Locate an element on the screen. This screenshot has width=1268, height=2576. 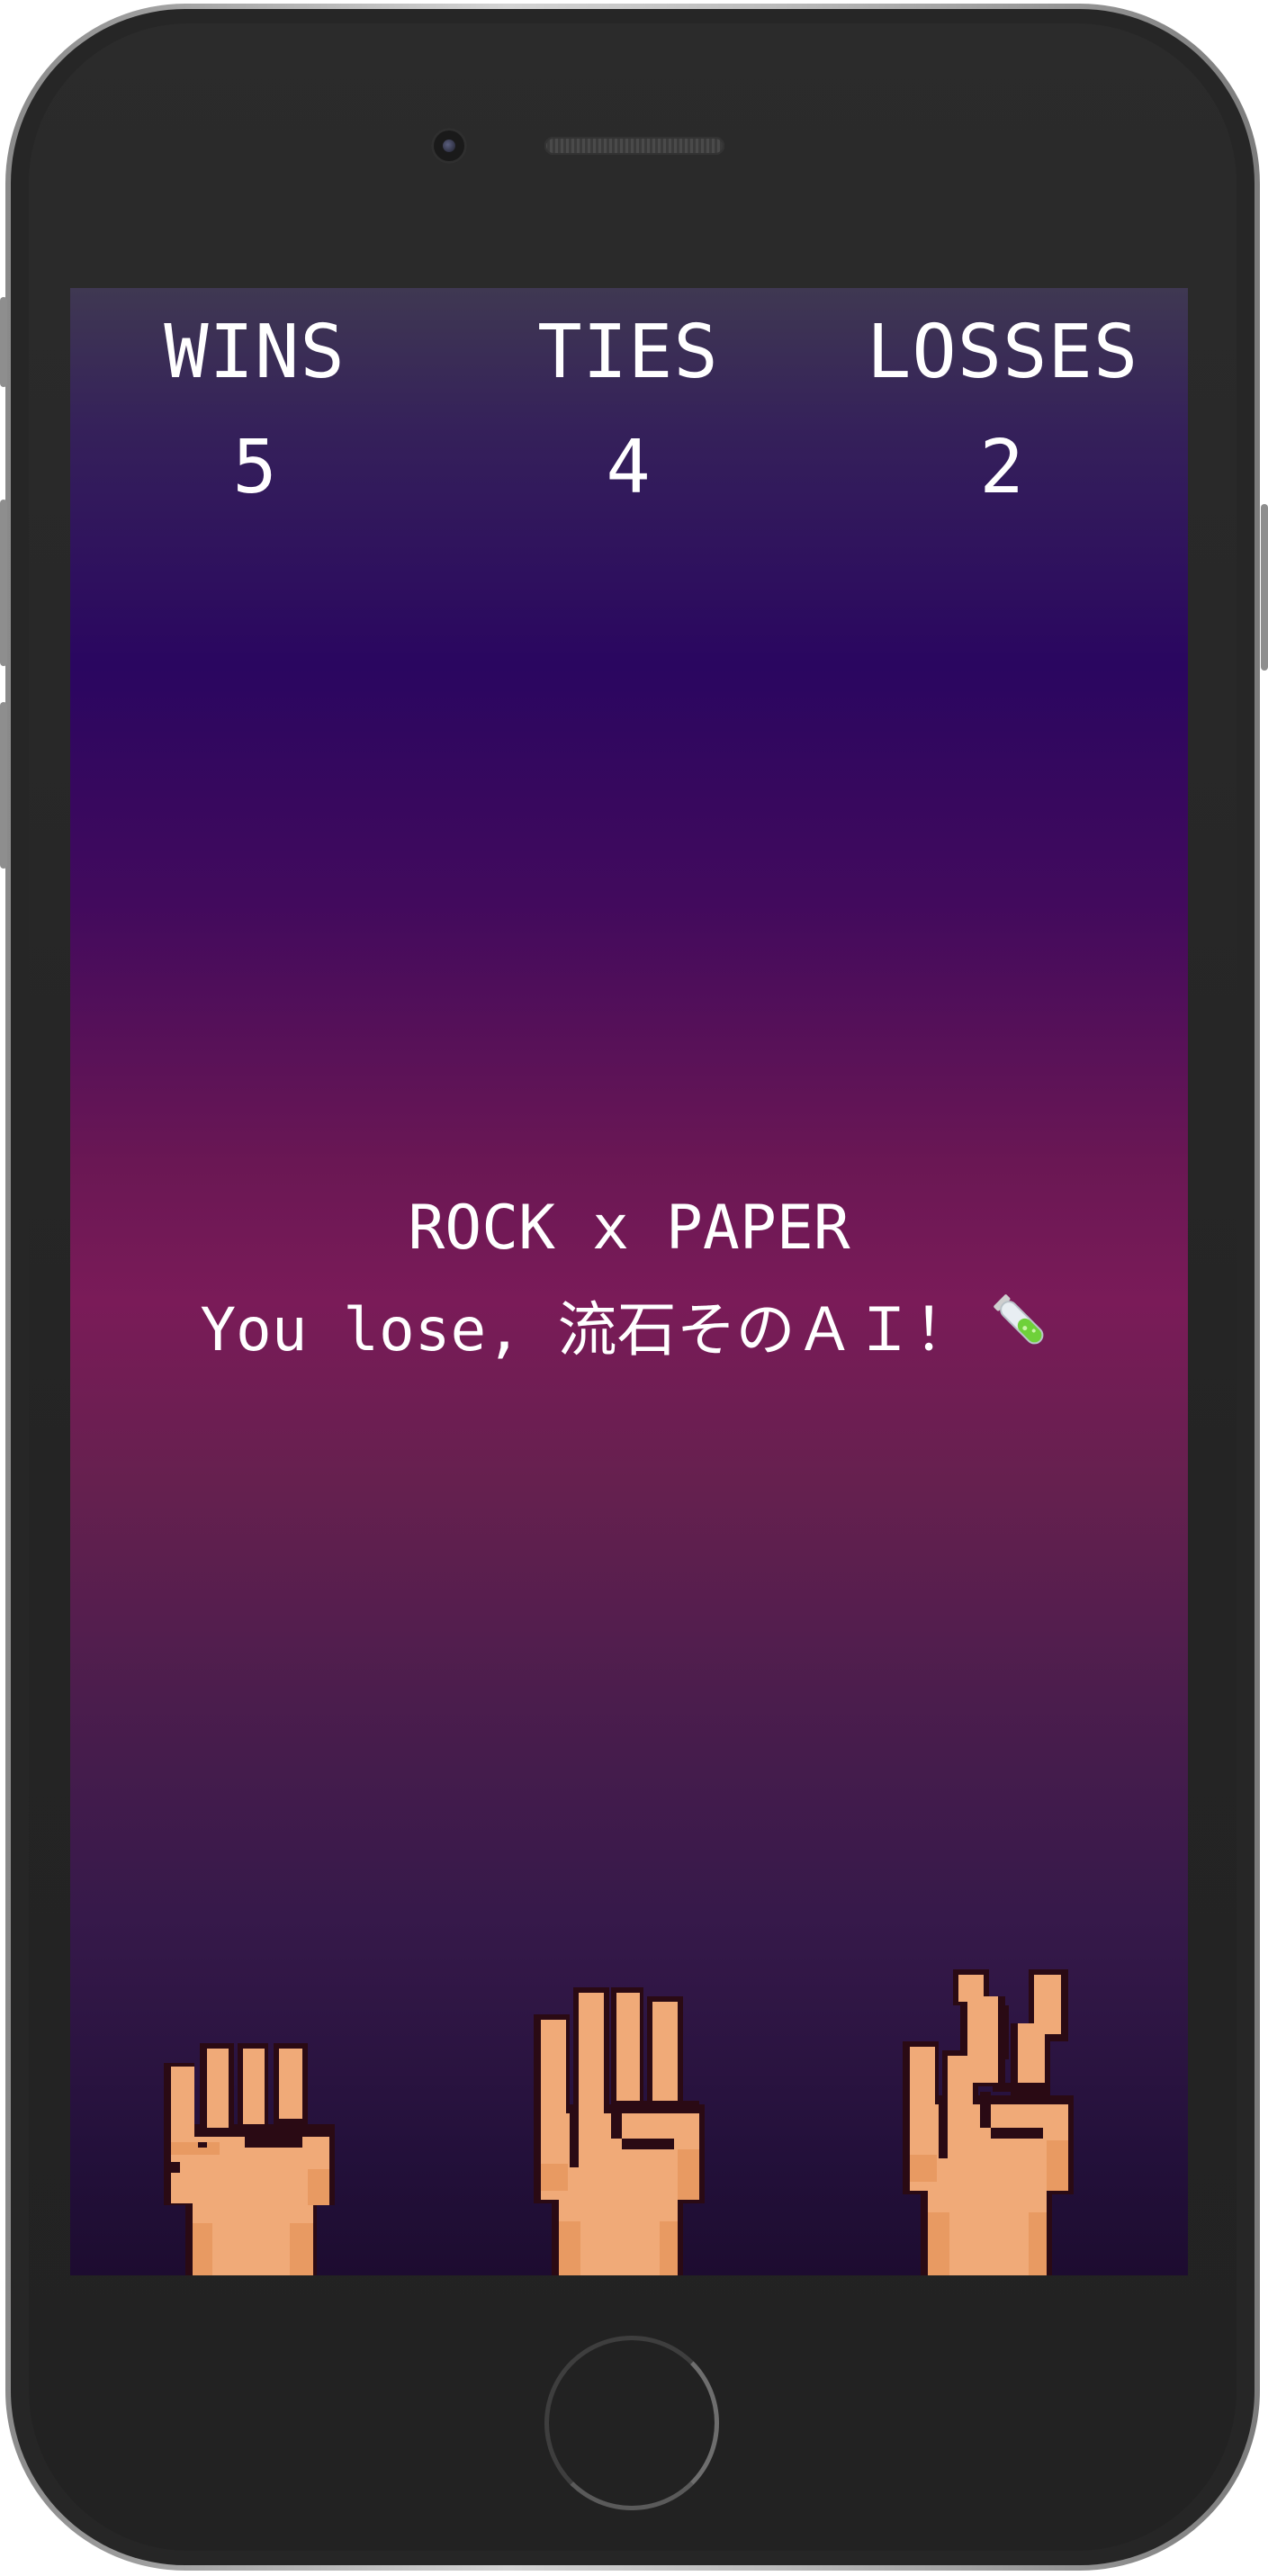
mute-switch is located at coordinates (3, 342).